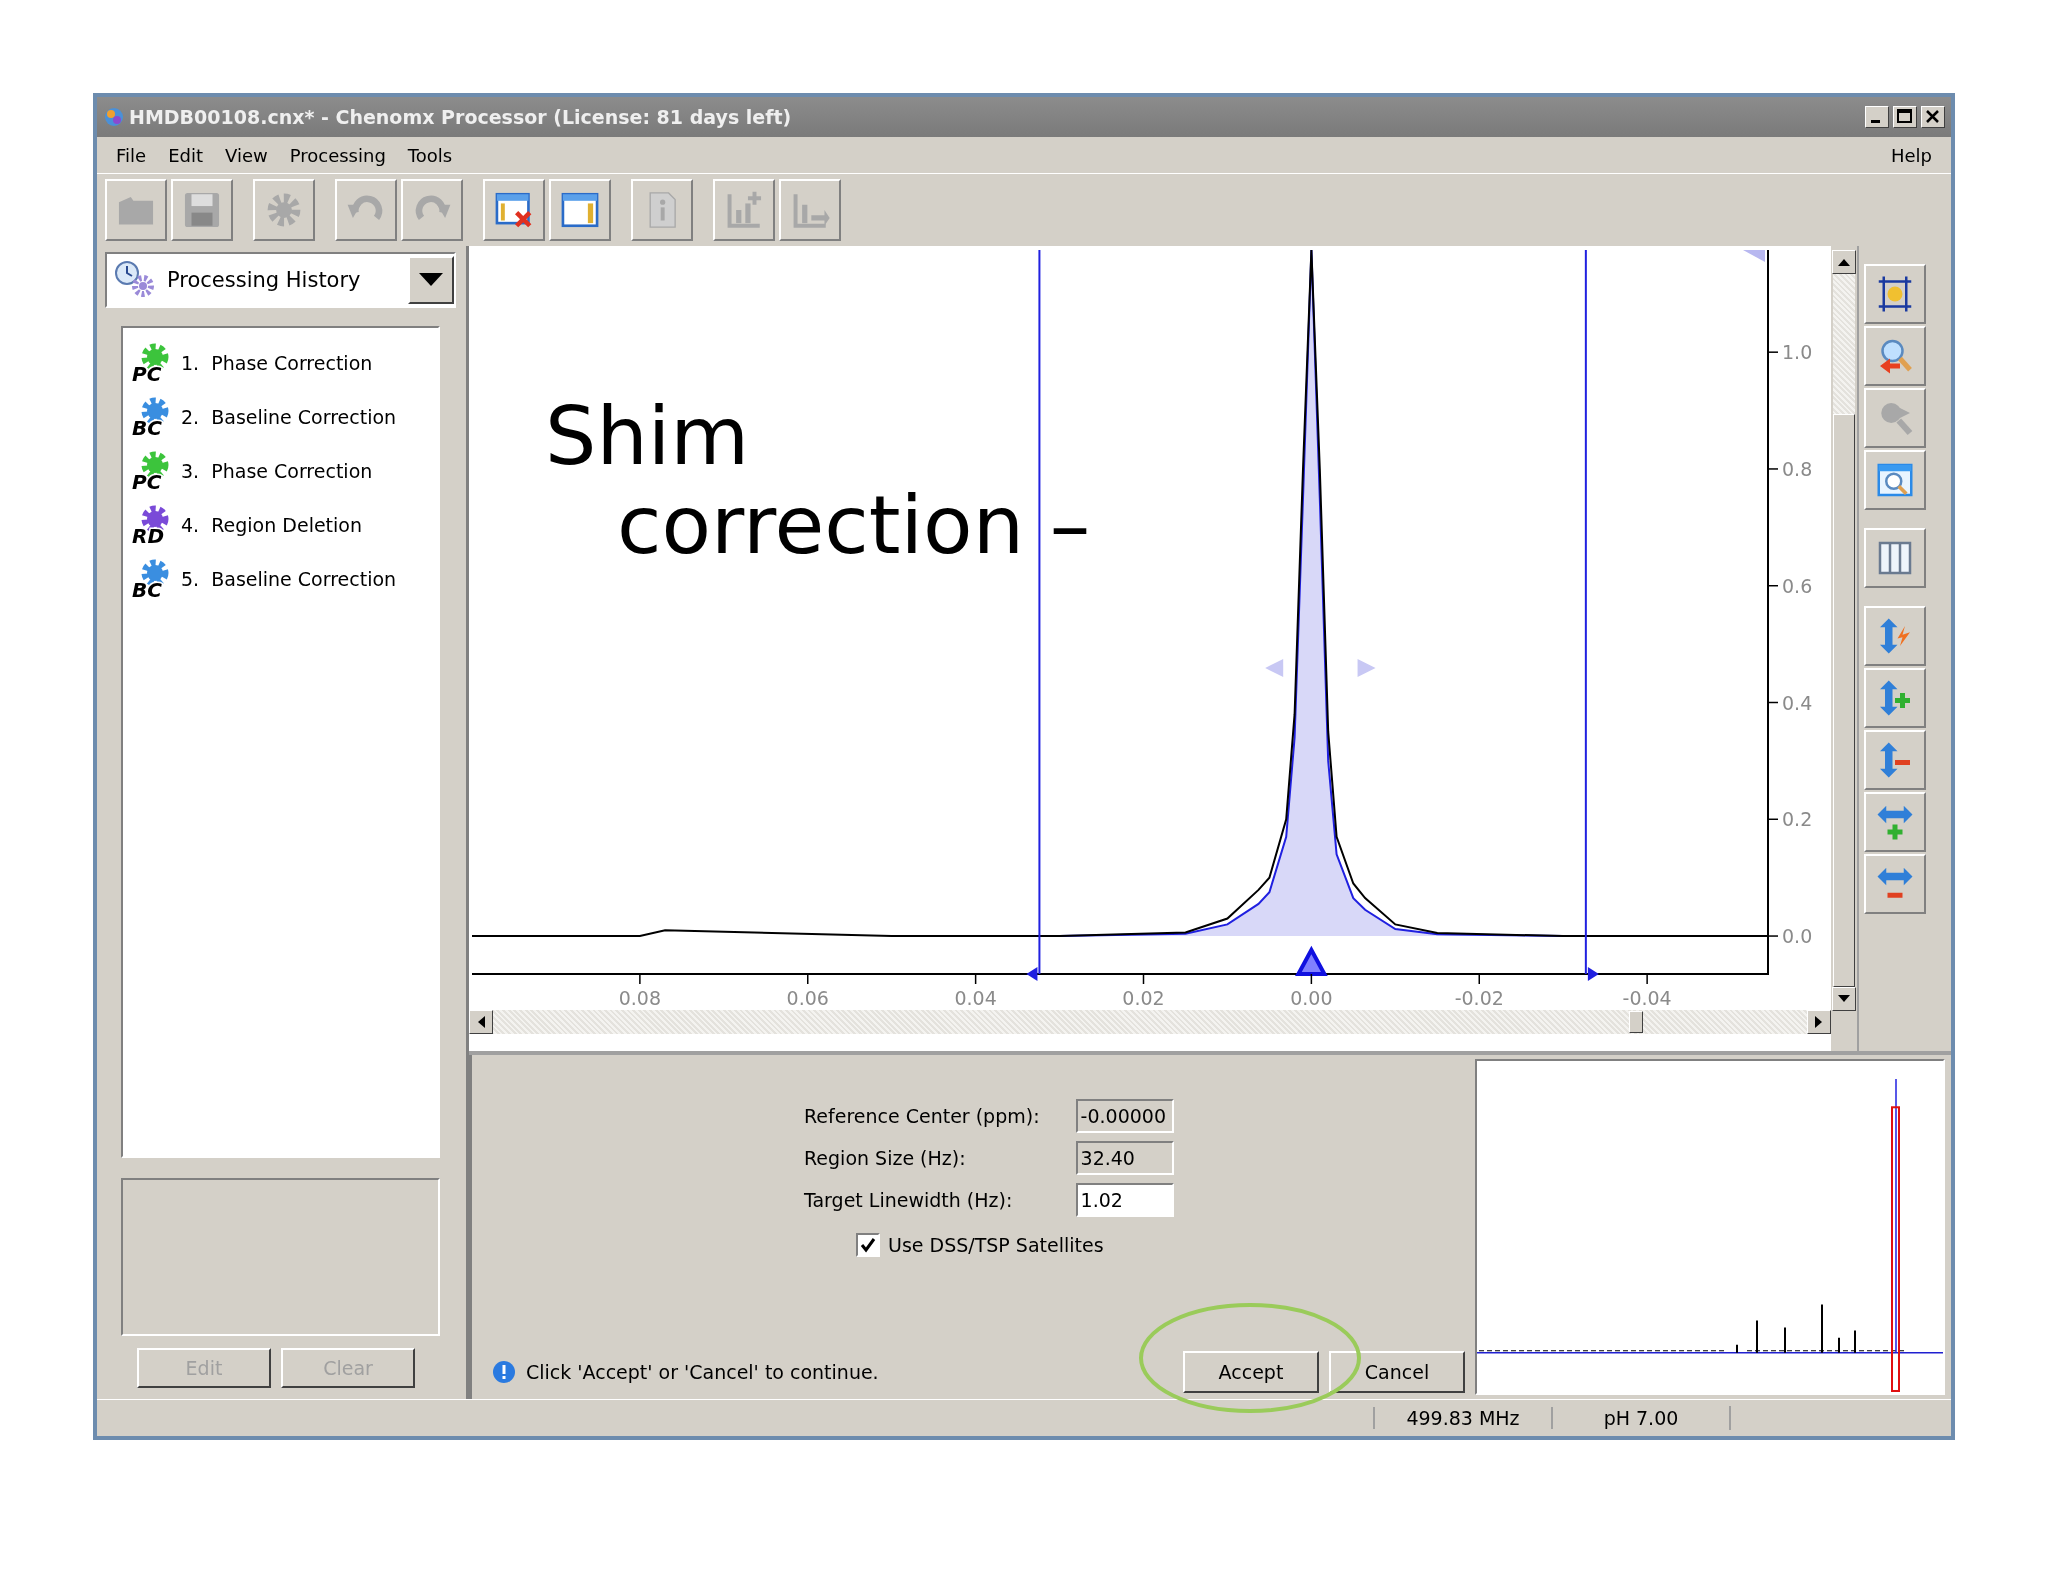 Image resolution: width=2048 pixels, height=1582 pixels. I want to click on x-tick-label: 0.08, so click(640, 998).